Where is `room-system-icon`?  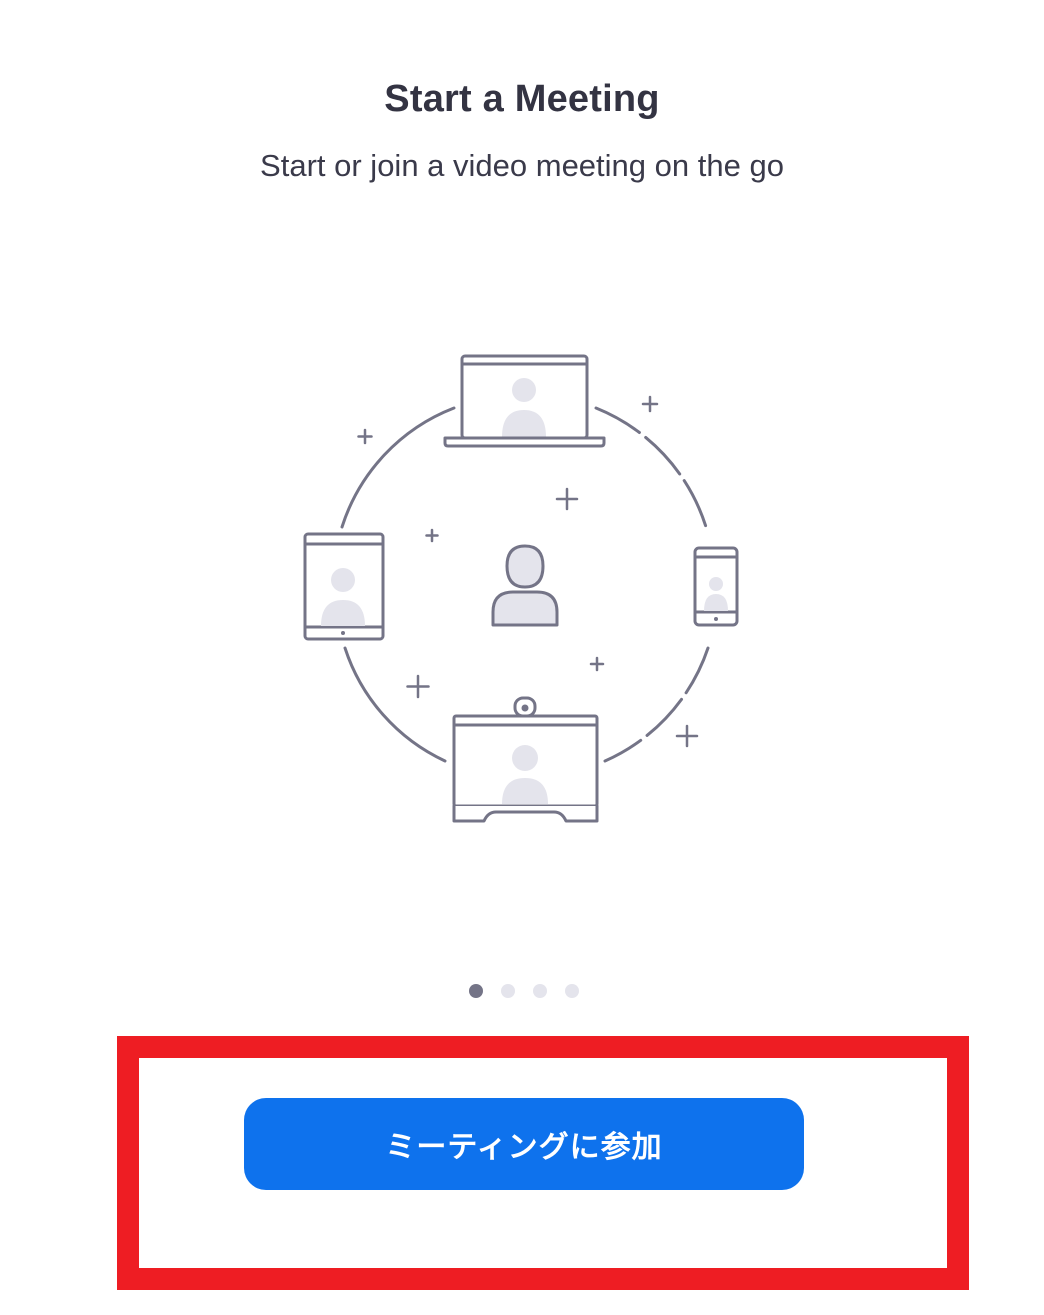 room-system-icon is located at coordinates (525, 759).